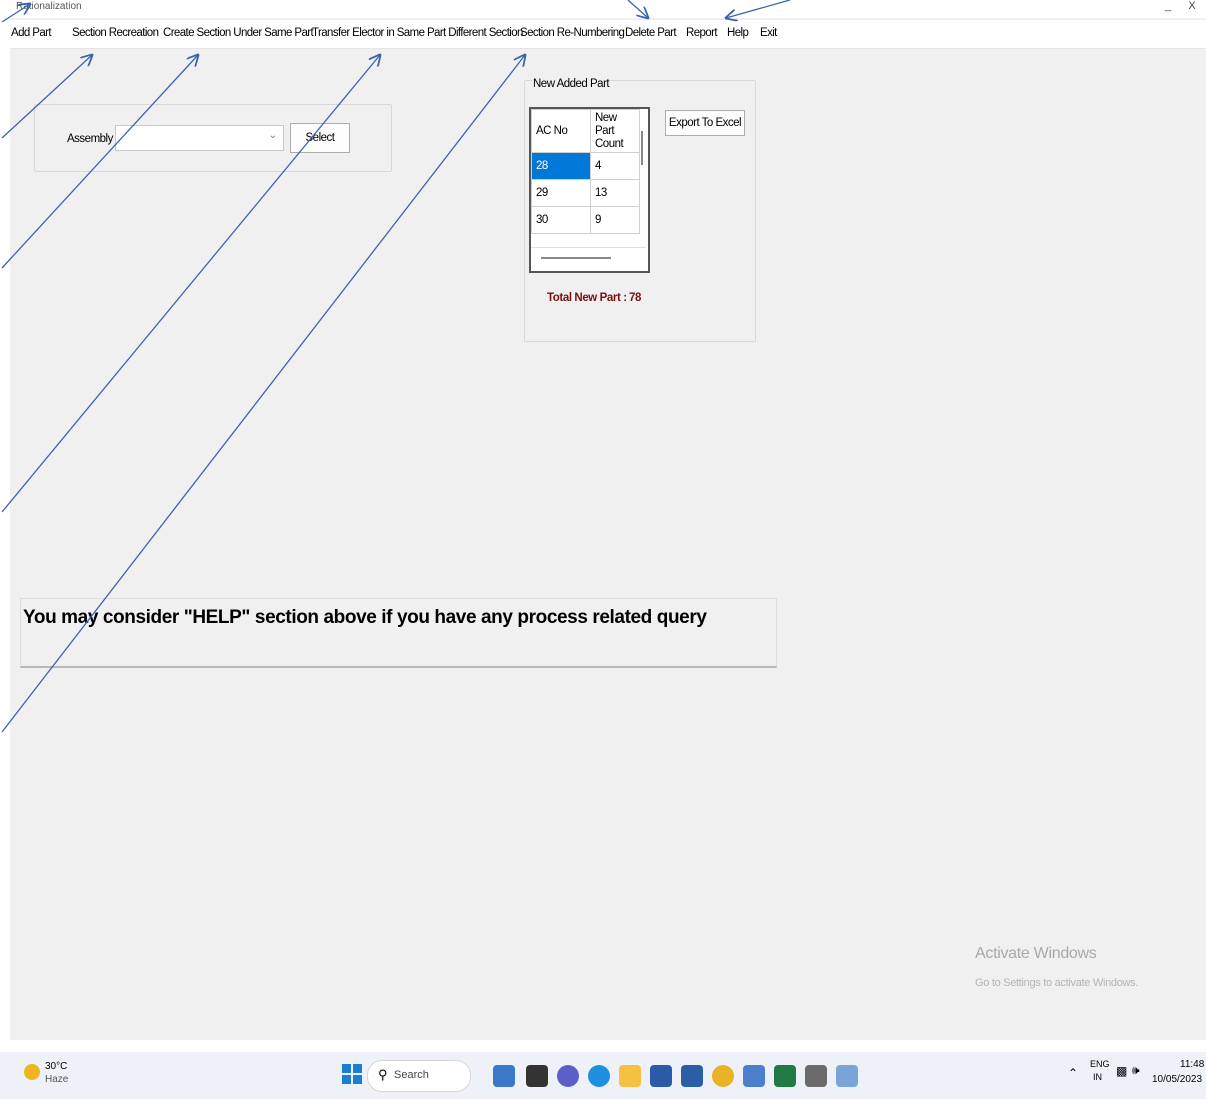 The height and width of the screenshot is (1099, 1206). Describe the element at coordinates (587, 298) in the screenshot. I see `total-new-part-label: Total New Part :` at that location.